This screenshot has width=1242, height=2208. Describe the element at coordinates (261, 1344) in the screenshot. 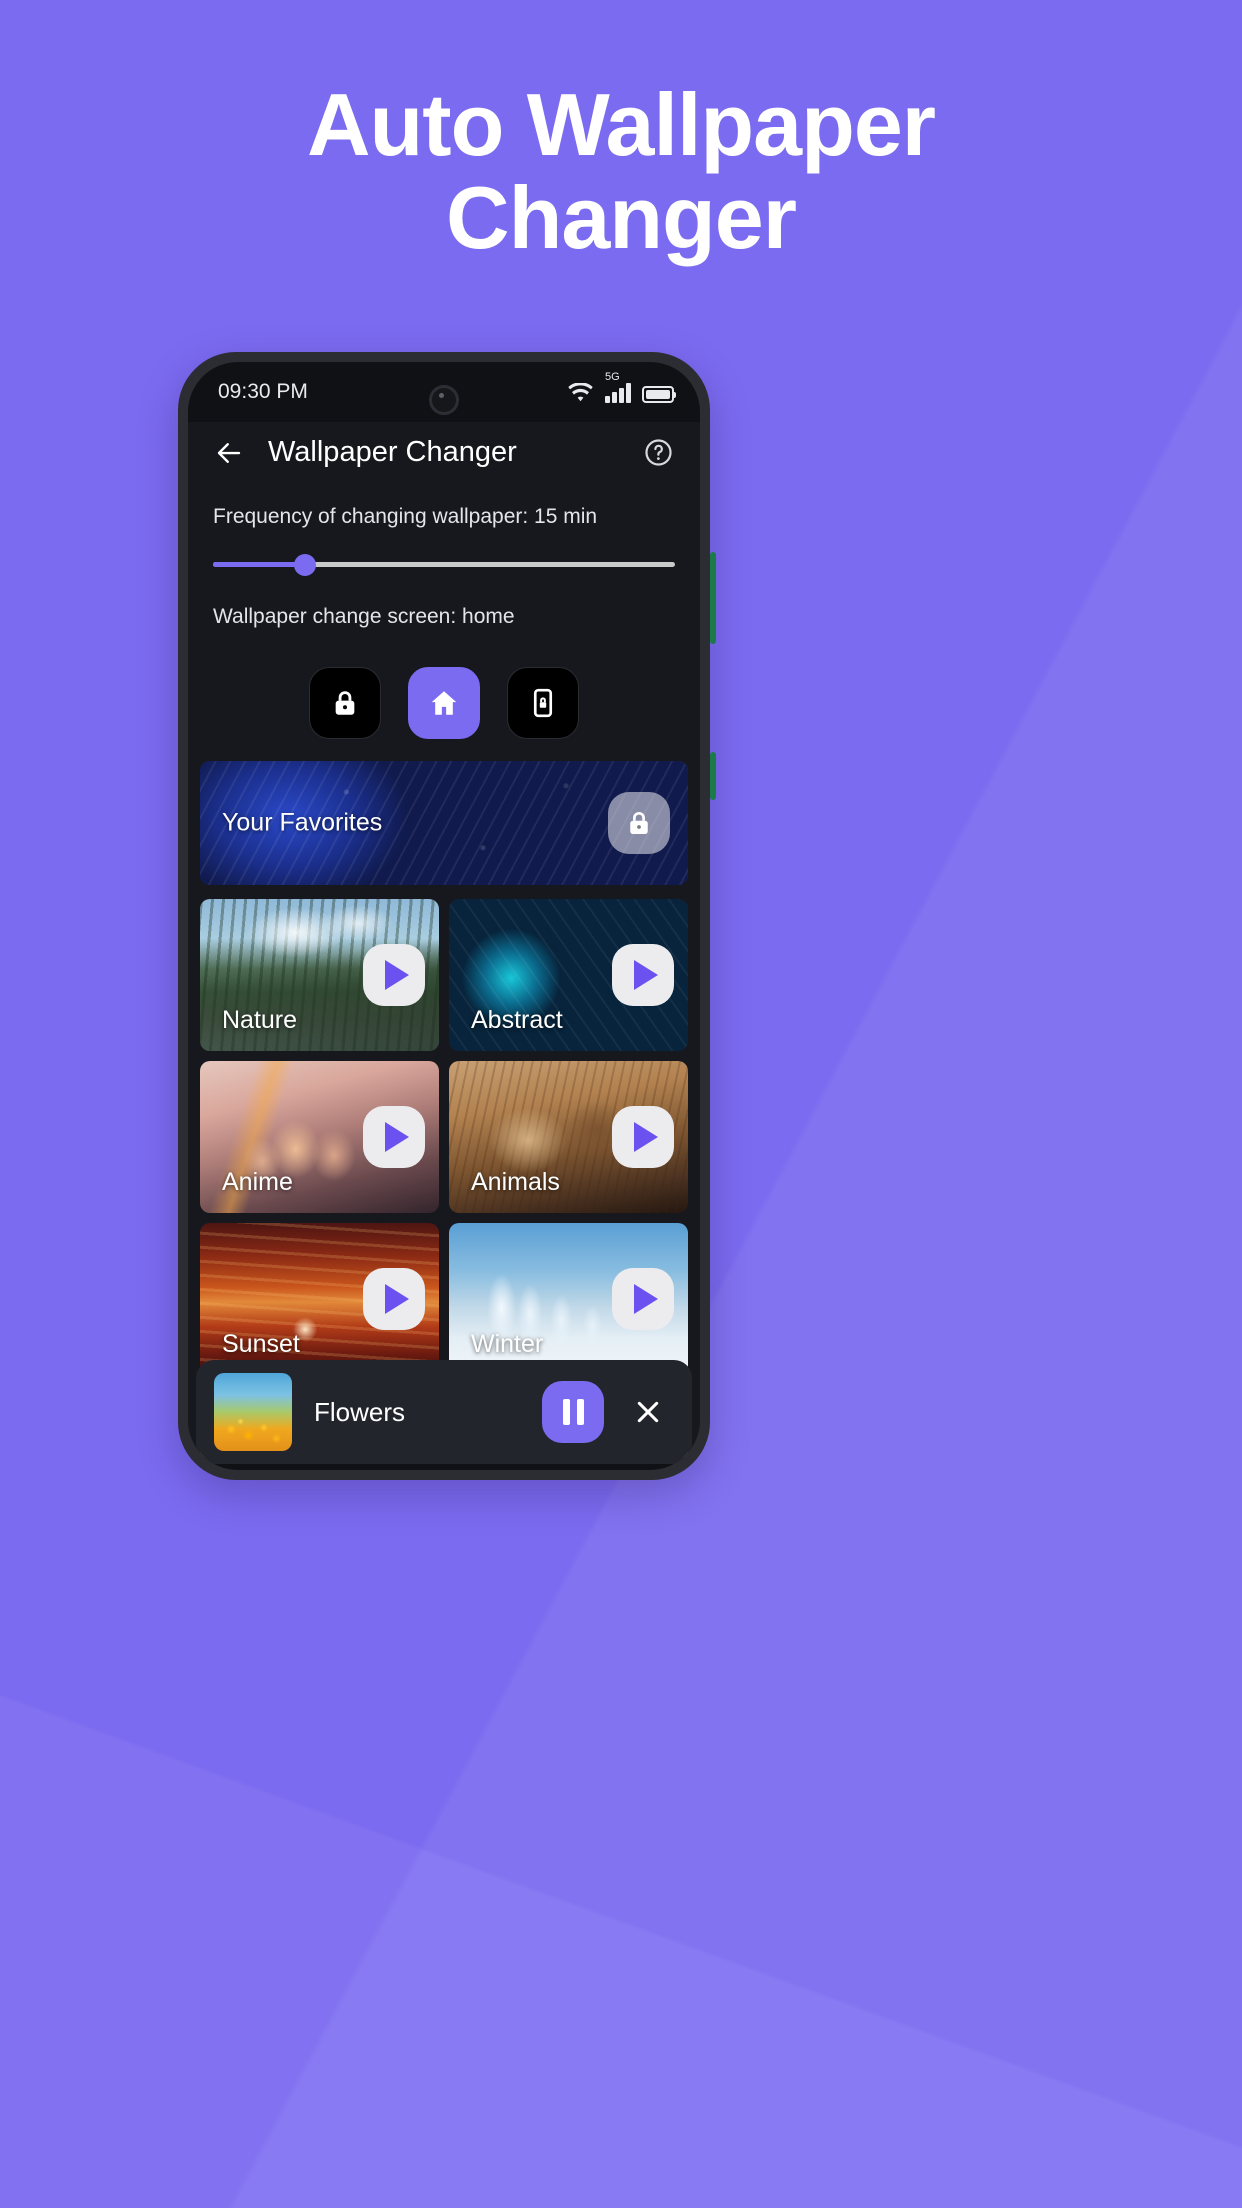

I see `category-label: Sunset` at that location.